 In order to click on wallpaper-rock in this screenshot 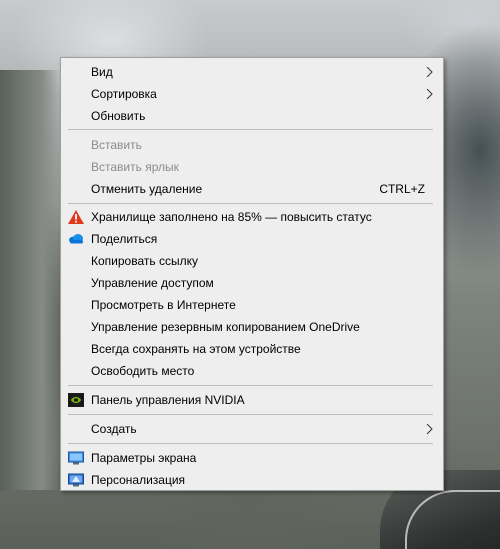, I will do `click(30, 280)`.